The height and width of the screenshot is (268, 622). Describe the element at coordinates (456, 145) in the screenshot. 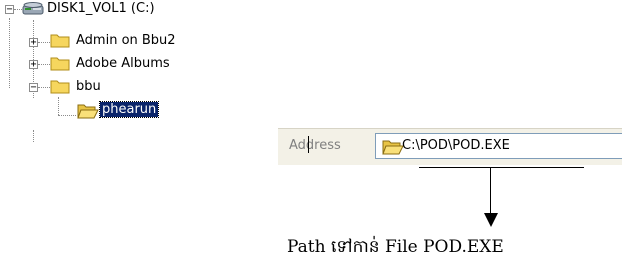

I see `address-value: C:\POD\POD.EXE` at that location.